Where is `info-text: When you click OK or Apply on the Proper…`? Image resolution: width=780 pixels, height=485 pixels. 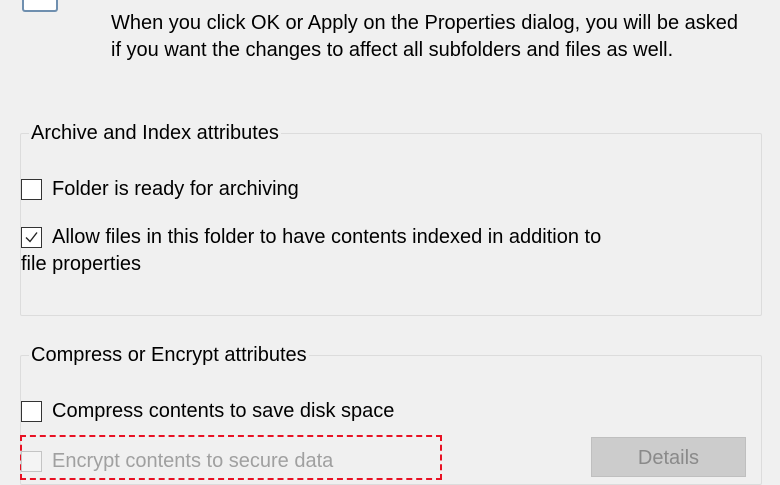 info-text: When you click OK or Apply on the Proper… is located at coordinates (424, 36).